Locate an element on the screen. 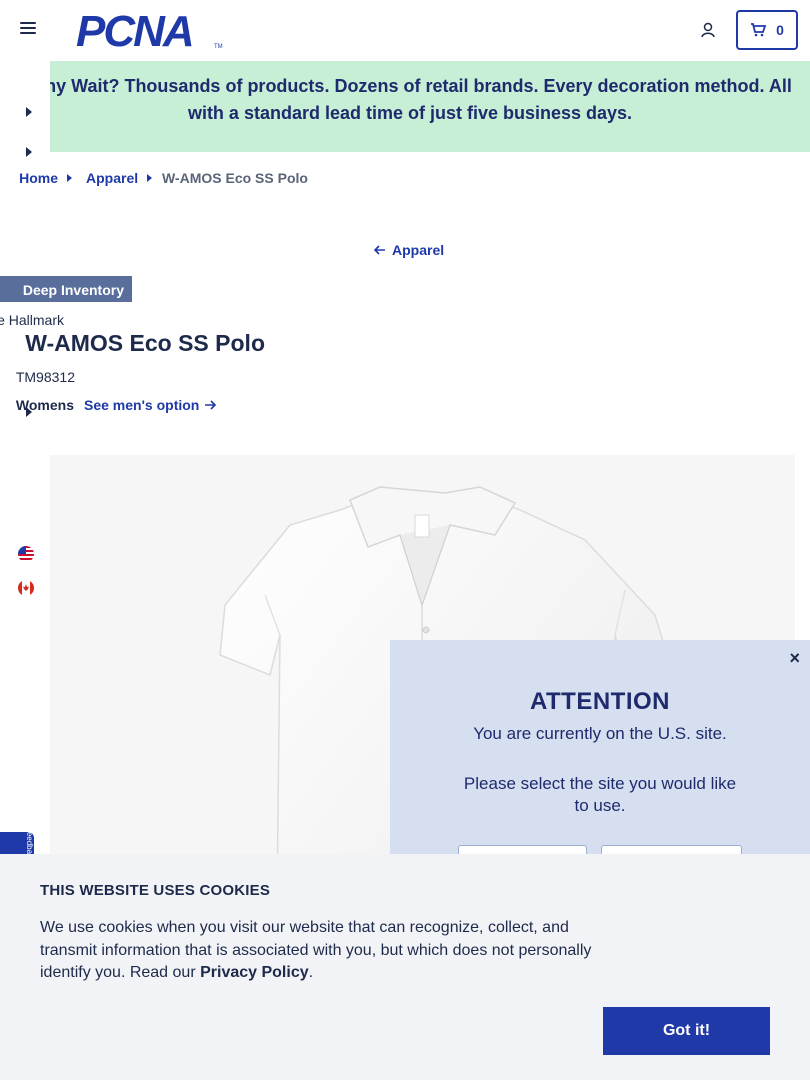  us-flag-icon is located at coordinates (26, 554).